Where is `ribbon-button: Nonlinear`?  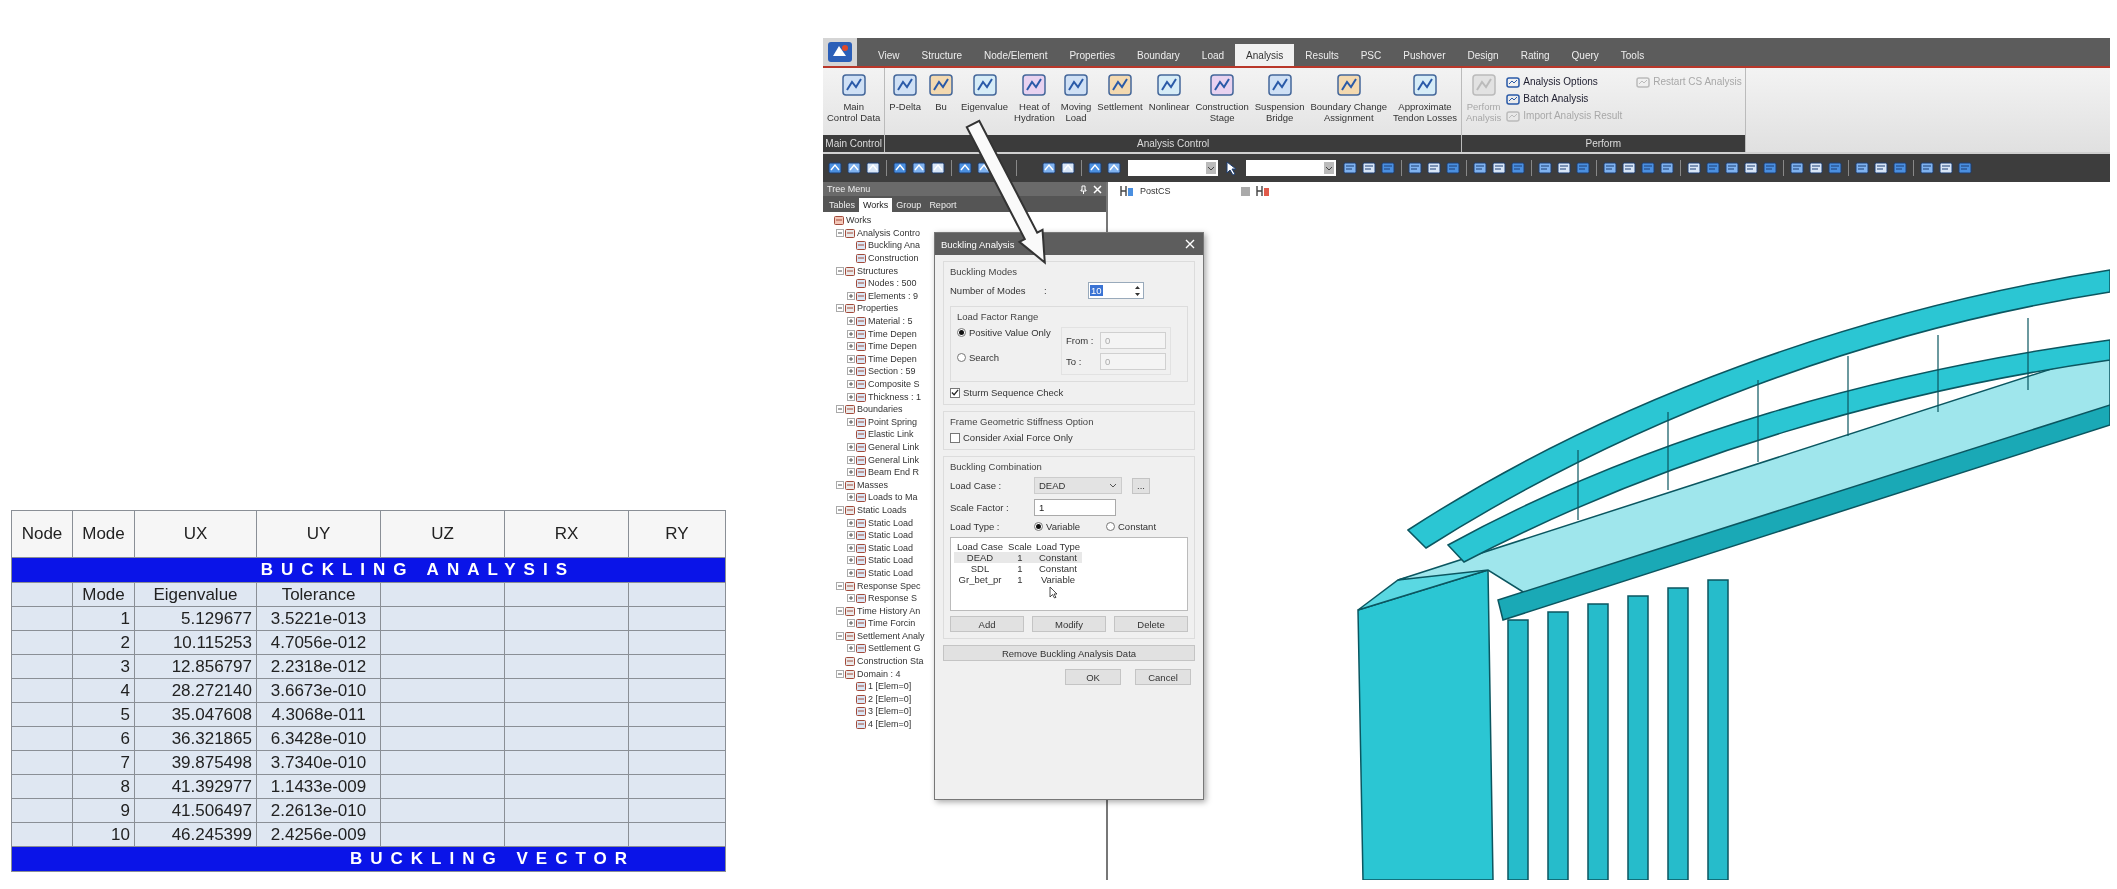
ribbon-button: Nonlinear is located at coordinates (1169, 91).